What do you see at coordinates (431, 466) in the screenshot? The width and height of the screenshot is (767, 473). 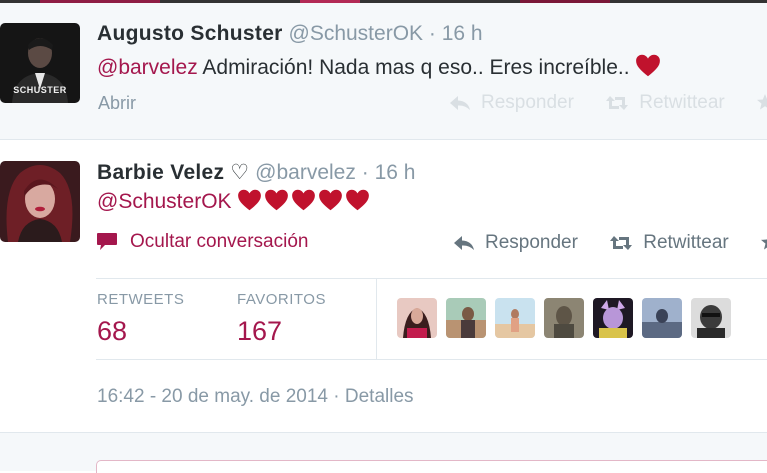 I see `reply-input` at bounding box center [431, 466].